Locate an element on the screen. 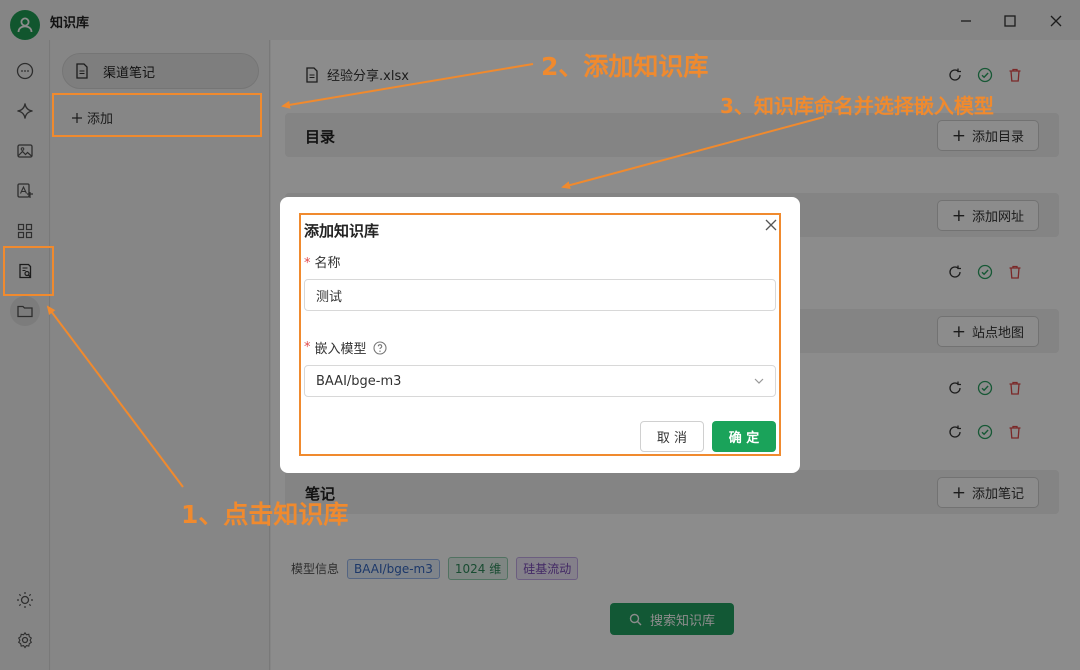  help-icon is located at coordinates (379, 347).